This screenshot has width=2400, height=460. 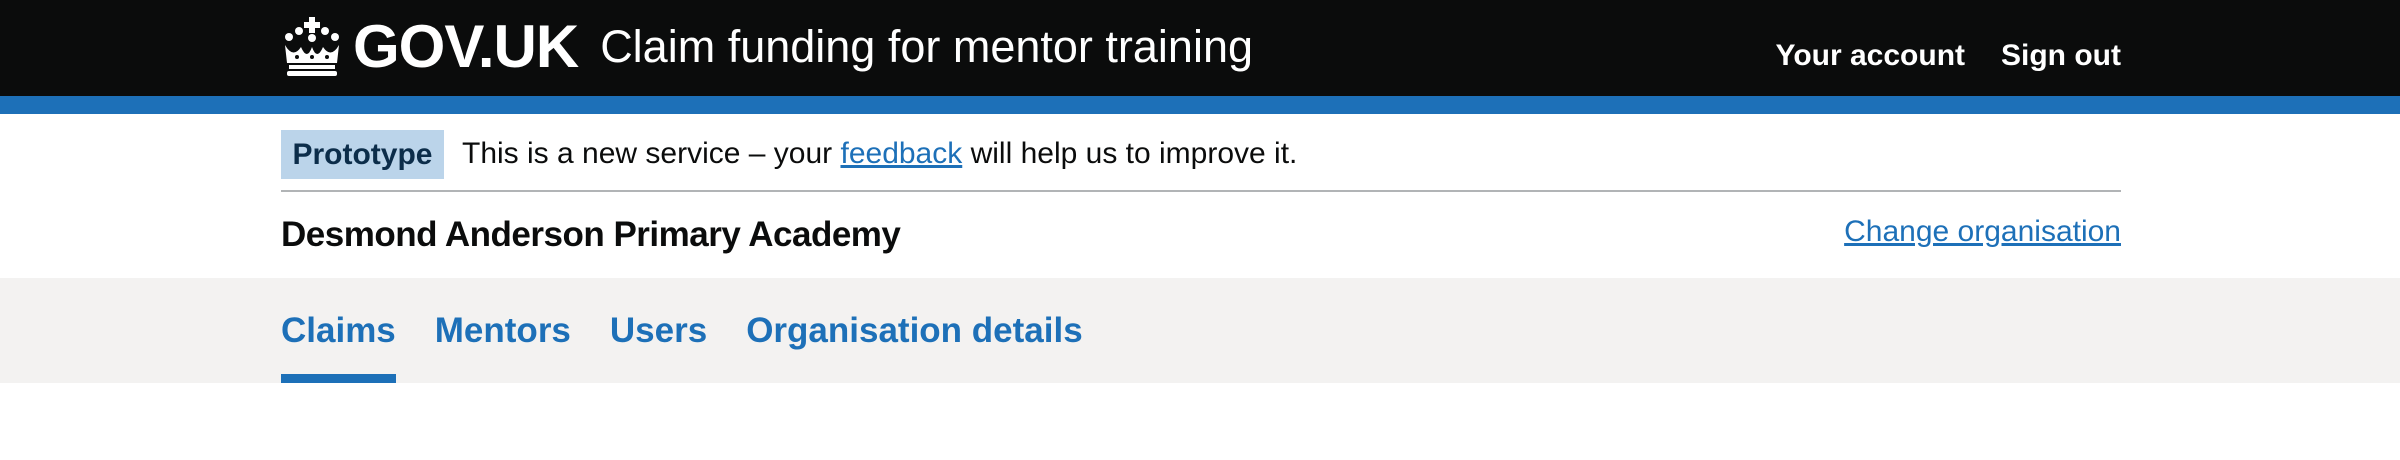 I want to click on govuk-home-link: GOV.UK Claim funding for mentor training, so click(x=767, y=47).